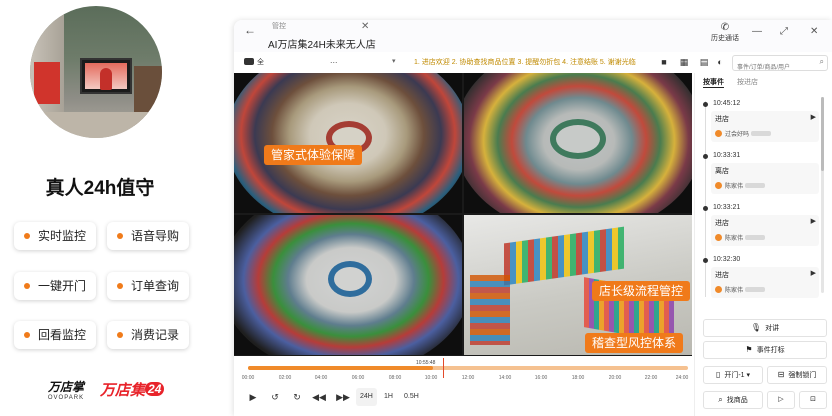 The image size is (832, 416). Describe the element at coordinates (743, 133) in the screenshot. I see `event-user: 过会好吗` at that location.